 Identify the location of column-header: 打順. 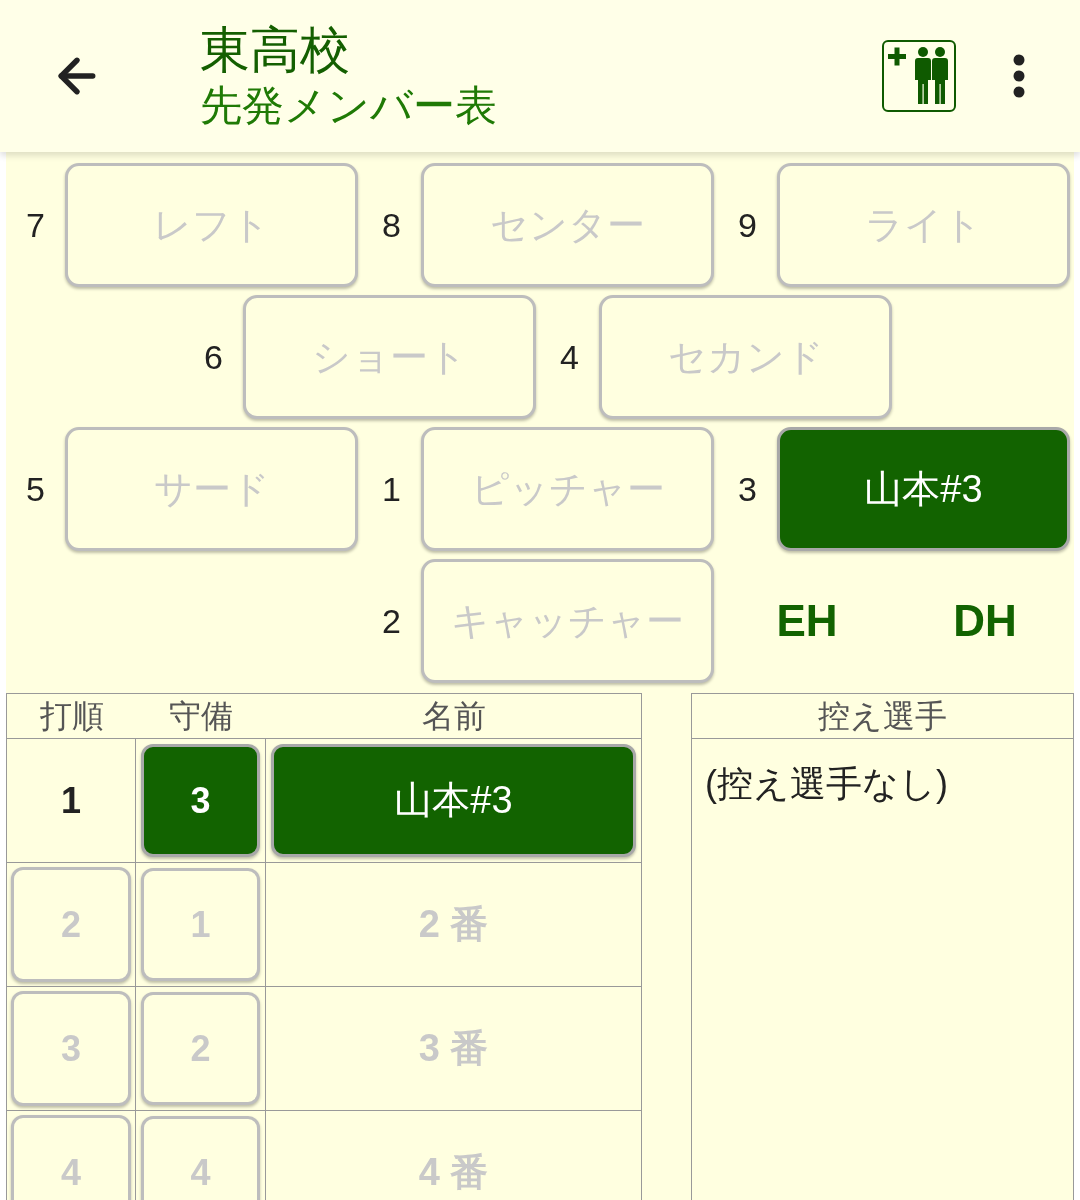
(71, 716).